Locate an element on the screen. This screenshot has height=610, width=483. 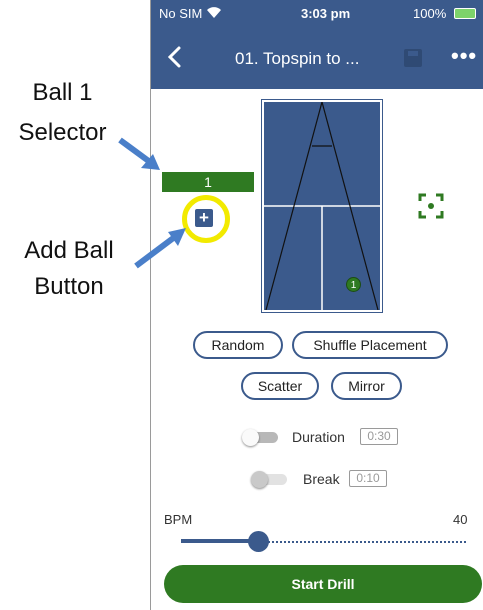
duration-toggle is located at coordinates (260, 437).